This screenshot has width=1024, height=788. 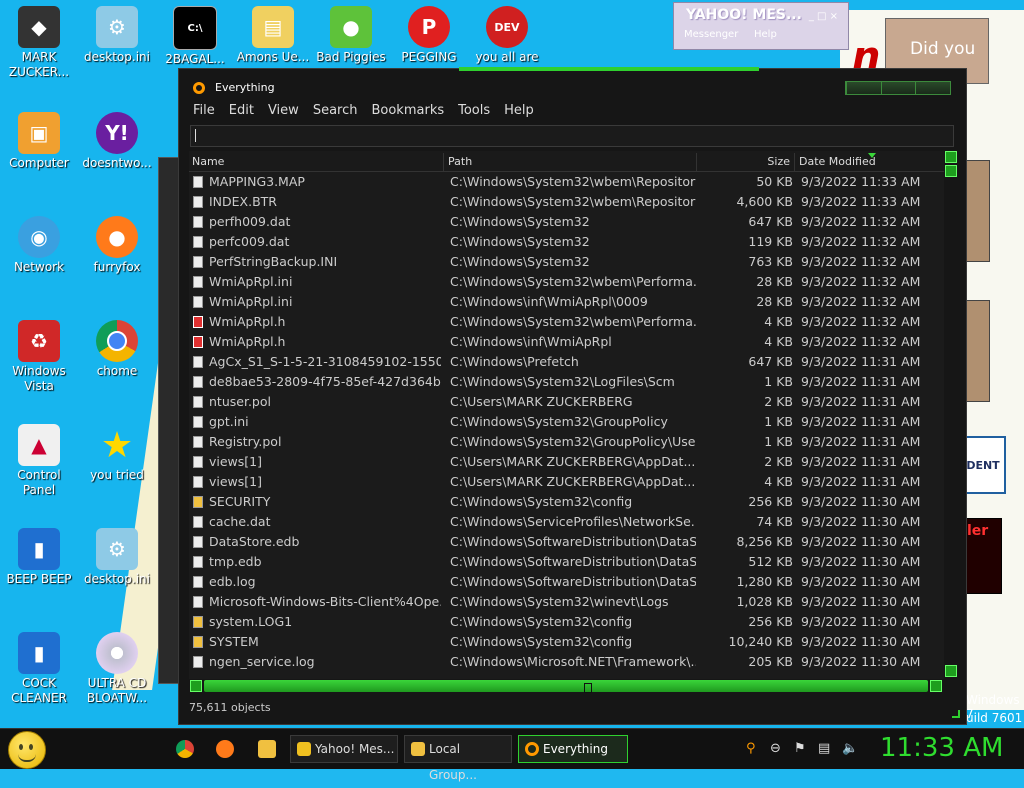 What do you see at coordinates (711, 34) in the screenshot?
I see `yahoo-menu-messenger: Messenger` at bounding box center [711, 34].